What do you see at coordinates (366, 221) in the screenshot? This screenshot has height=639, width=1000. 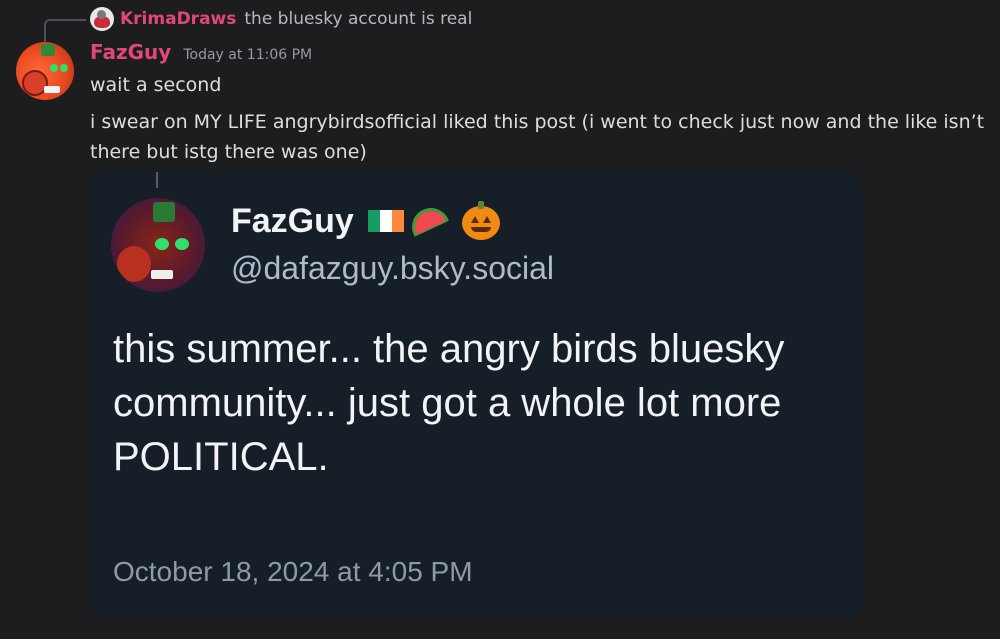 I see `bluesky-name-row: FazGuy` at bounding box center [366, 221].